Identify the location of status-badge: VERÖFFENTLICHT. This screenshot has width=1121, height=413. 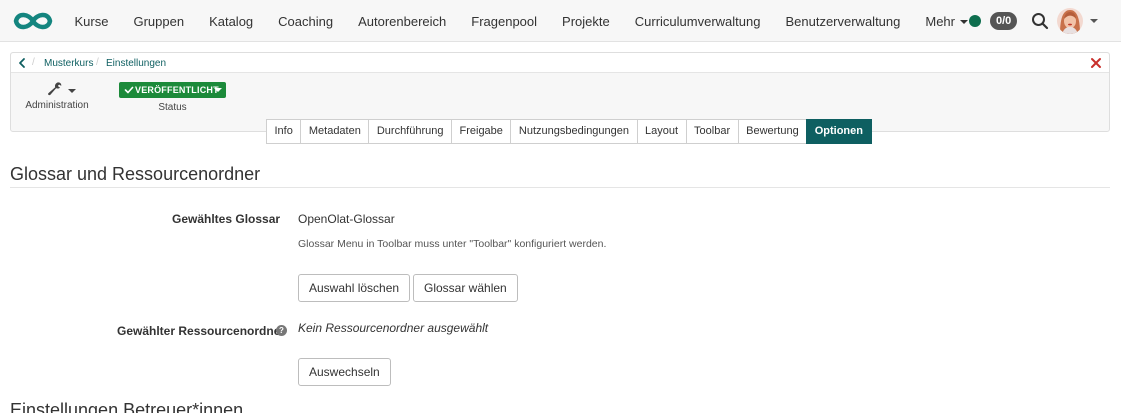
(172, 90).